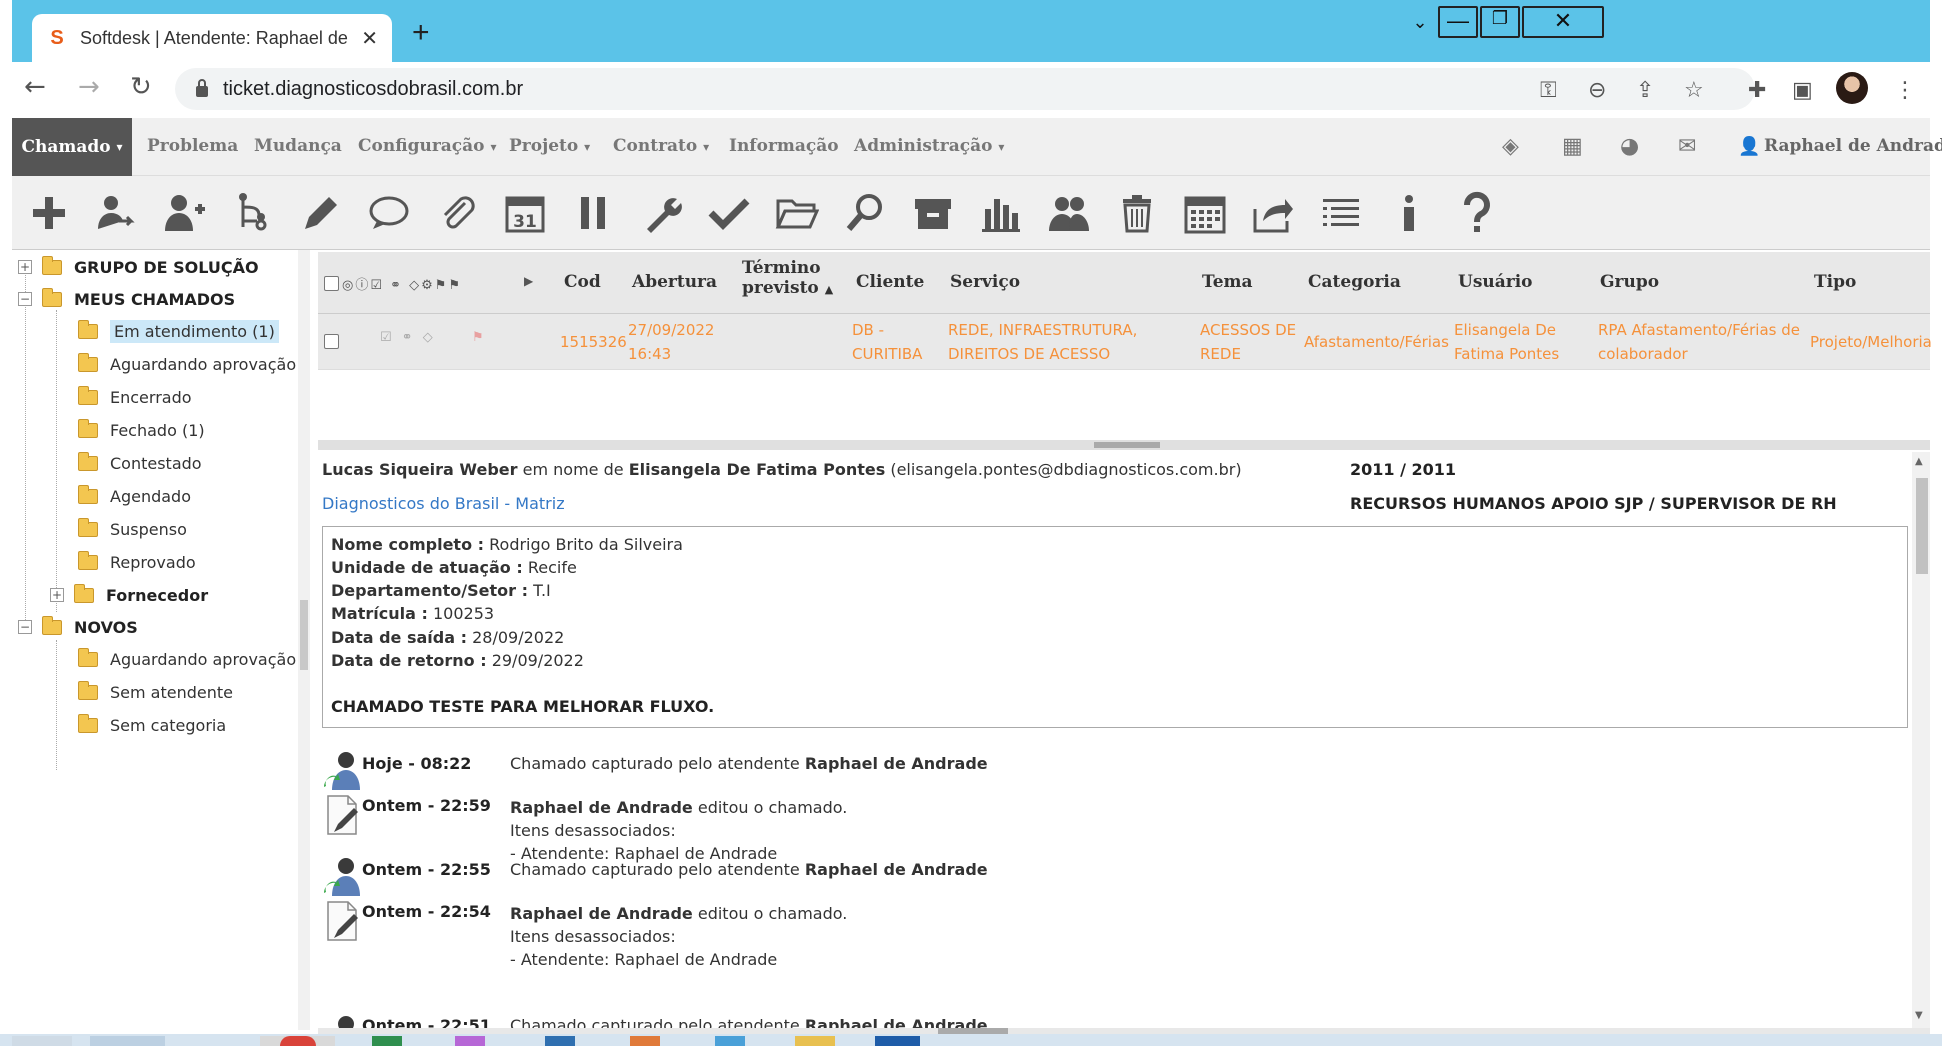 This screenshot has width=1942, height=1046. What do you see at coordinates (1919, 1015) in the screenshot?
I see `scroll-down-icon: ▼` at bounding box center [1919, 1015].